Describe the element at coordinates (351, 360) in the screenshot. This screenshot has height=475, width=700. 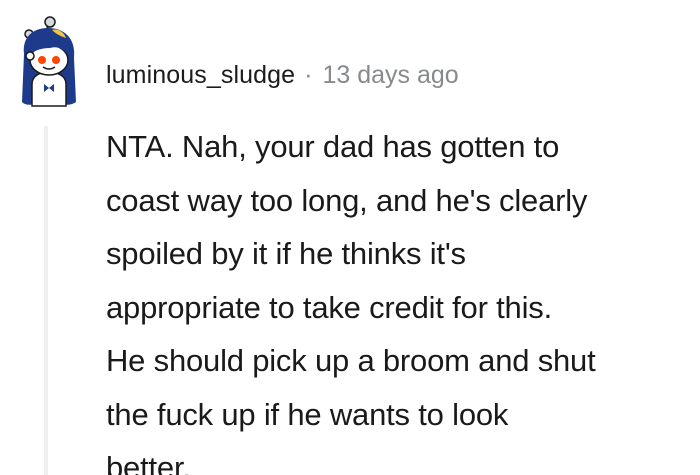
I see `comment-text-line: He should pick up a broom and shut` at that location.